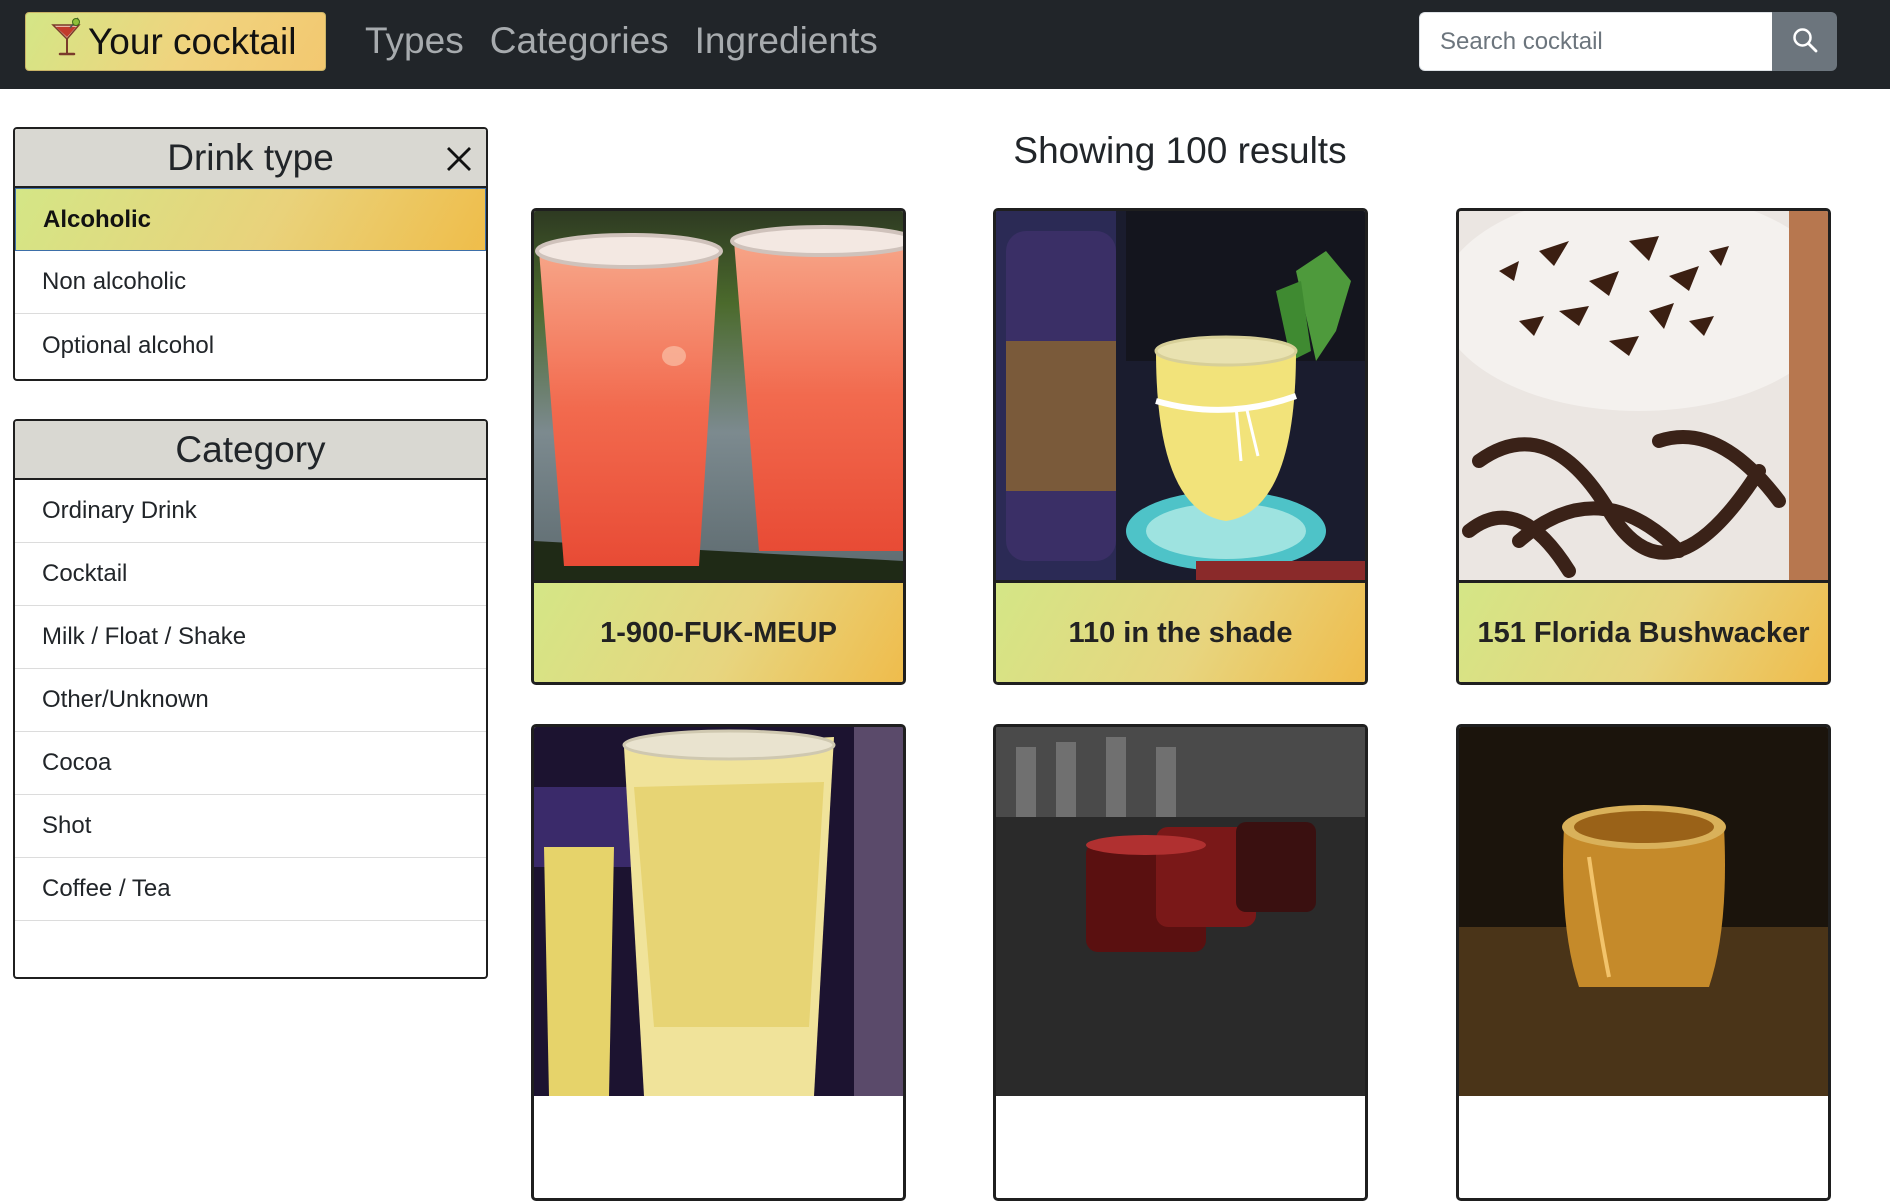 The image size is (1890, 1201). Describe the element at coordinates (250, 511) in the screenshot. I see `category-item-ordinary-drink: Ordinary Drink` at that location.